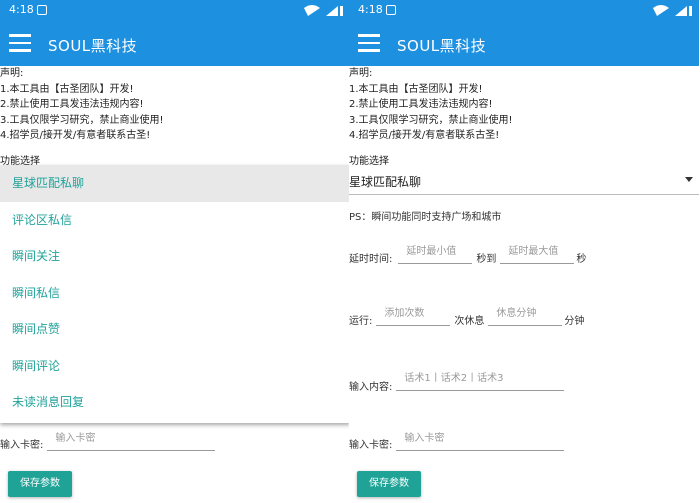 The image size is (700, 503). I want to click on run-count-input: 添加次数, so click(413, 315).